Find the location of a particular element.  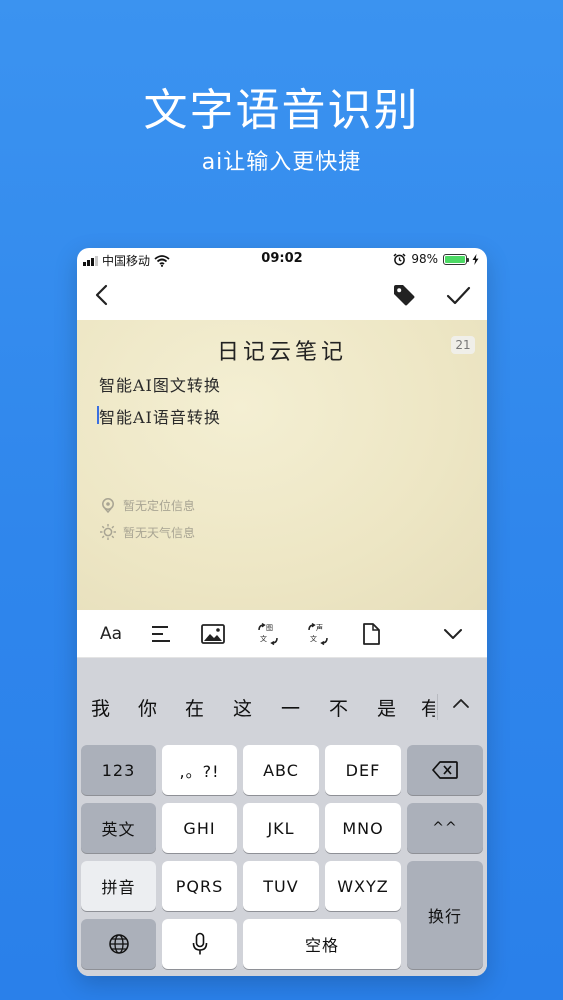

key-punctuation: ,。?! is located at coordinates (199, 770).